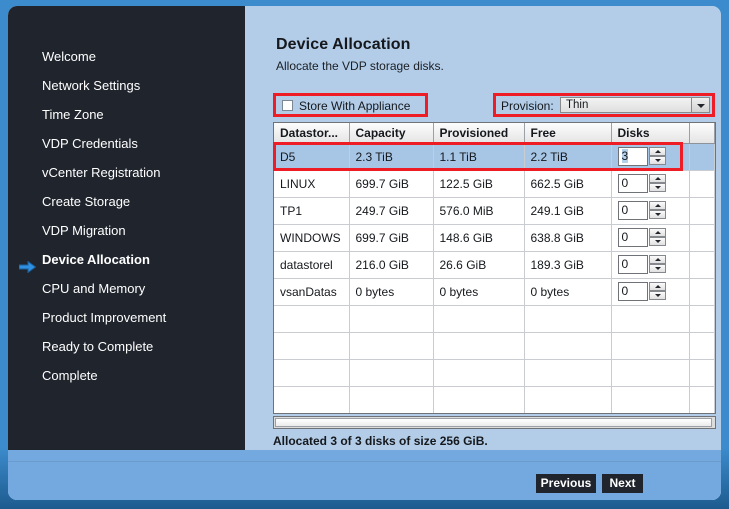 This screenshot has height=509, width=729. I want to click on sidebar-item-complete: Complete, so click(126, 375).